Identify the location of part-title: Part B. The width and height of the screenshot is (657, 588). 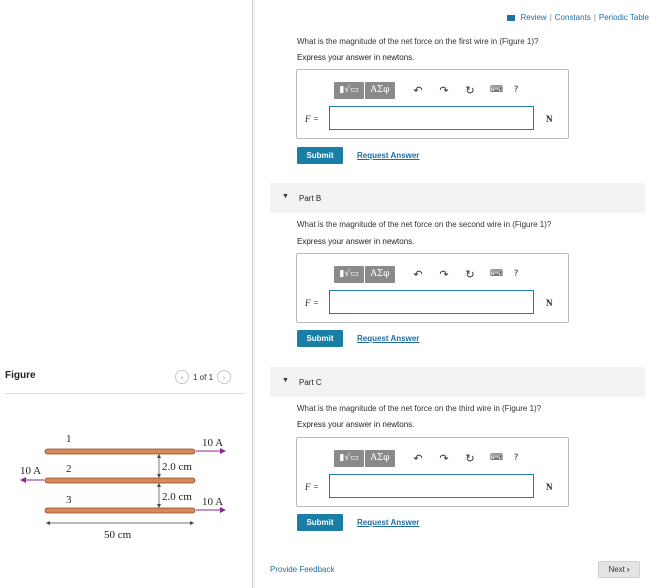
(310, 198).